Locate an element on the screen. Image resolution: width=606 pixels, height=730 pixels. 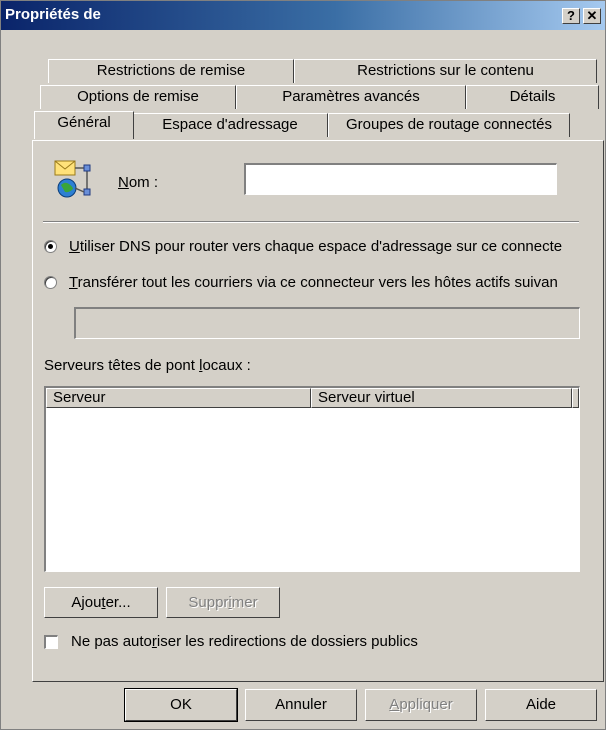
apply-button-mnemonic: A is located at coordinates (394, 704).